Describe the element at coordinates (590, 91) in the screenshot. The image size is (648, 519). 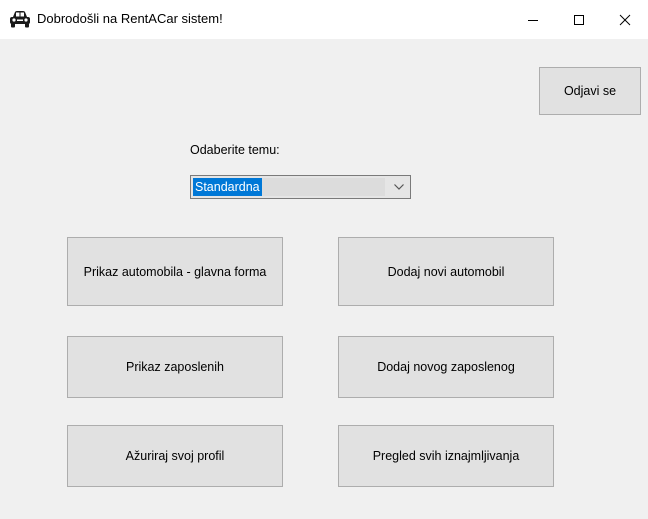
I see `logout-button: Odjavi se` at that location.